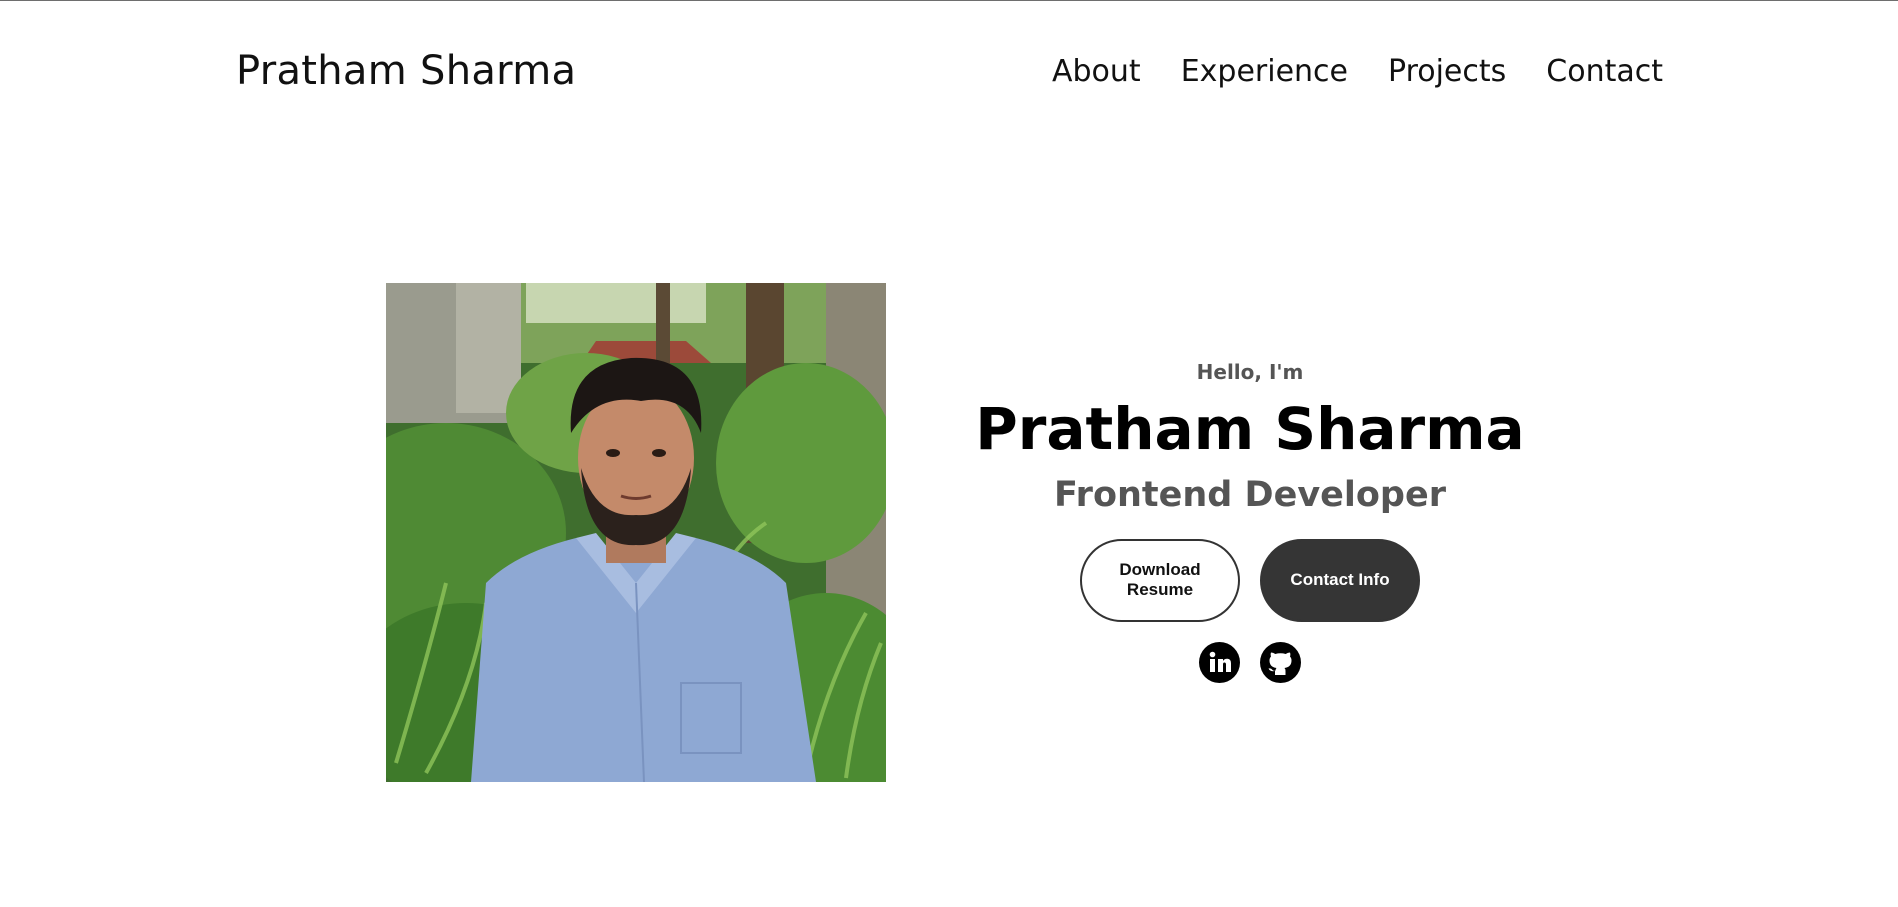 The width and height of the screenshot is (1898, 907). What do you see at coordinates (949, 0) in the screenshot?
I see `top-border` at bounding box center [949, 0].